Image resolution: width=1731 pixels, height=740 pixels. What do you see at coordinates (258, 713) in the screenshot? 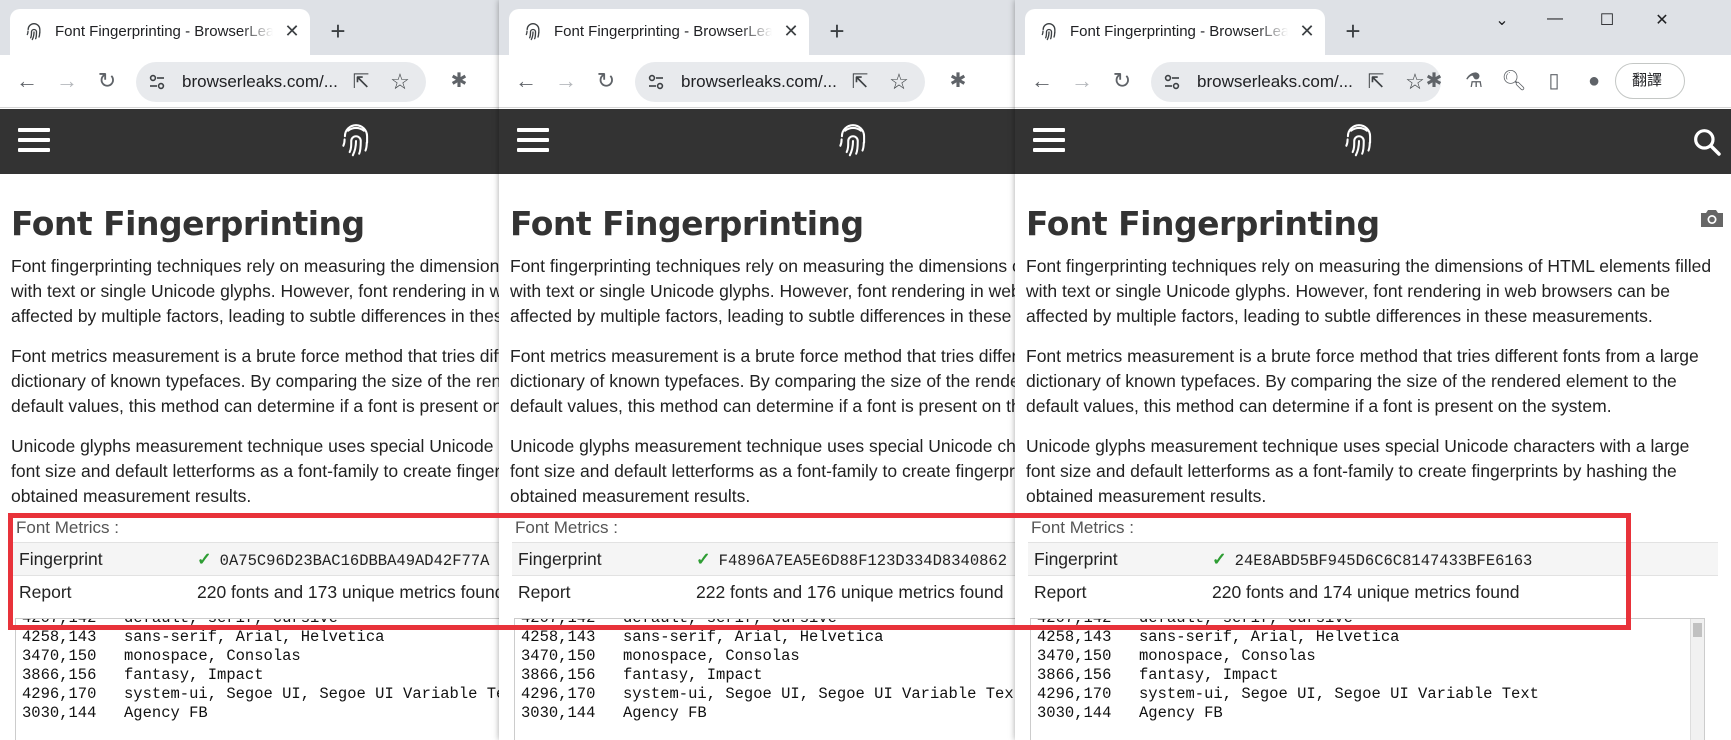
I see `list-item: 3030,144 Agency FB` at bounding box center [258, 713].